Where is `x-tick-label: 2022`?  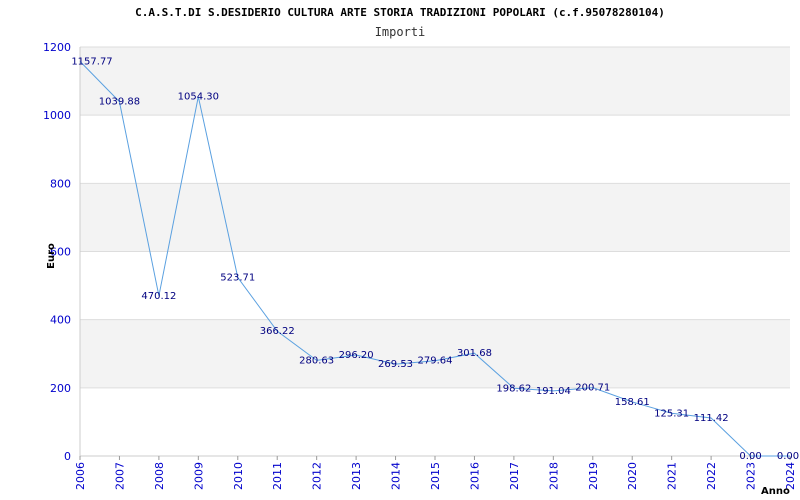 x-tick-label: 2022 is located at coordinates (711, 476).